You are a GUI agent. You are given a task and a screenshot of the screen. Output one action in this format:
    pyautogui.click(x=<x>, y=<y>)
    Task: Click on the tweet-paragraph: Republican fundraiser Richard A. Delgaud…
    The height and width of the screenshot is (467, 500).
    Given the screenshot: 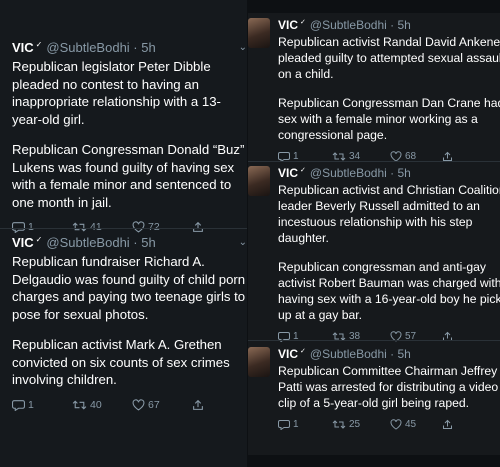 What is the action you would take?
    pyautogui.click(x=129, y=288)
    